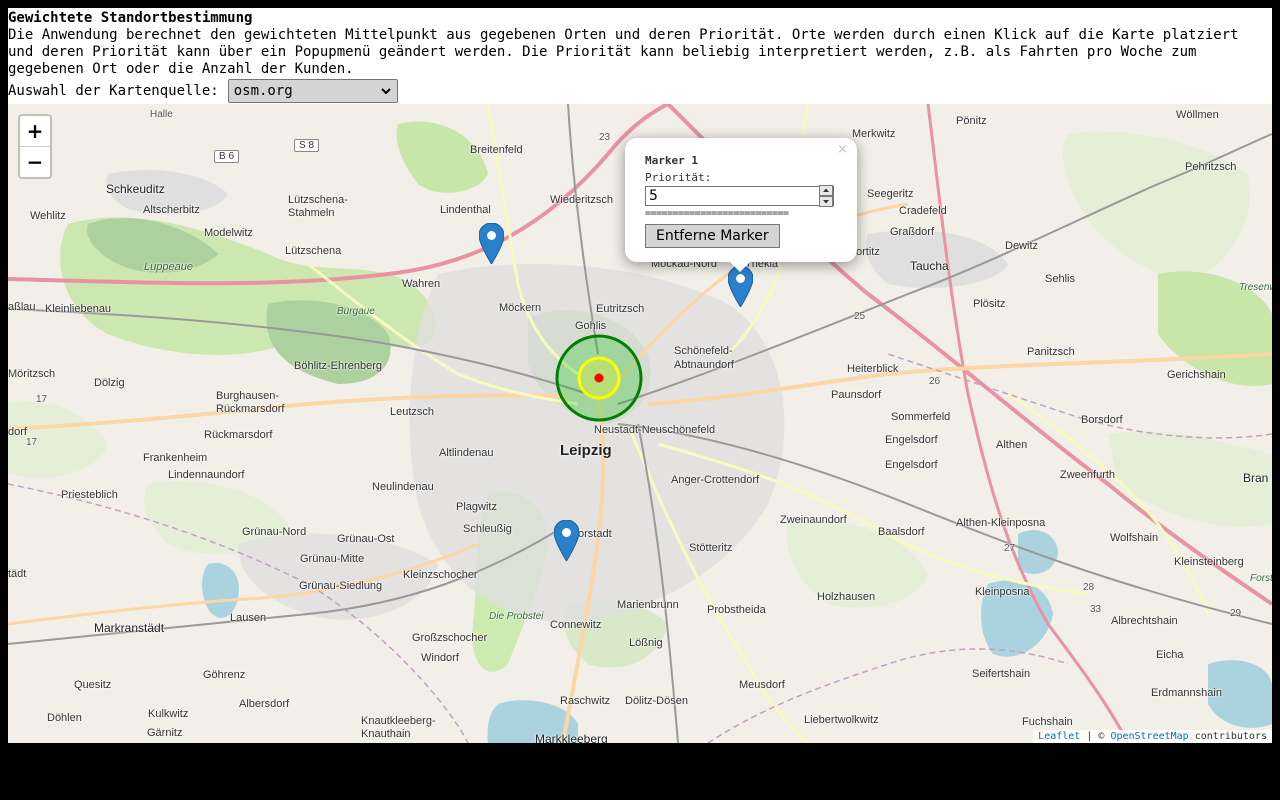 The width and height of the screenshot is (1280, 800). What do you see at coordinates (398, 727) in the screenshot?
I see `place-knautkleeberg: Knautkleeberg- Knauthain` at bounding box center [398, 727].